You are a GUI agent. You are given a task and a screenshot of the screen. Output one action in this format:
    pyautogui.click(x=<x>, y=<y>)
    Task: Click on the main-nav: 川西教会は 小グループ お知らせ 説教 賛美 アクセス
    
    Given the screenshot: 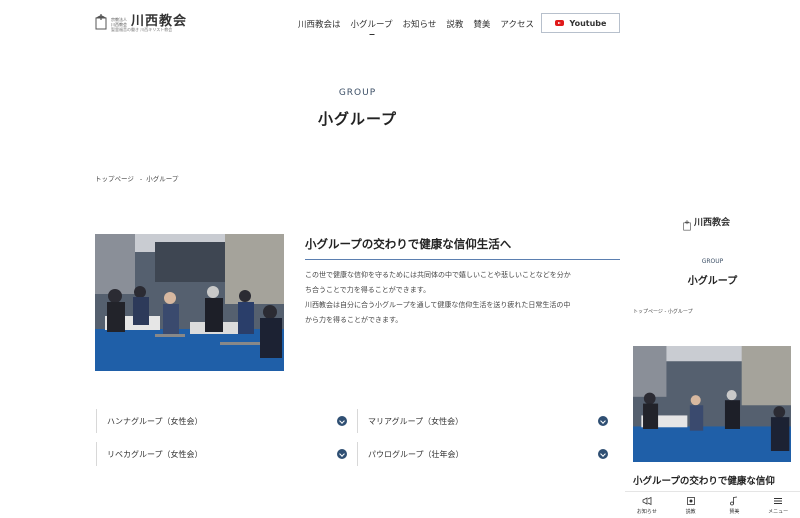 What is the action you would take?
    pyautogui.click(x=416, y=24)
    